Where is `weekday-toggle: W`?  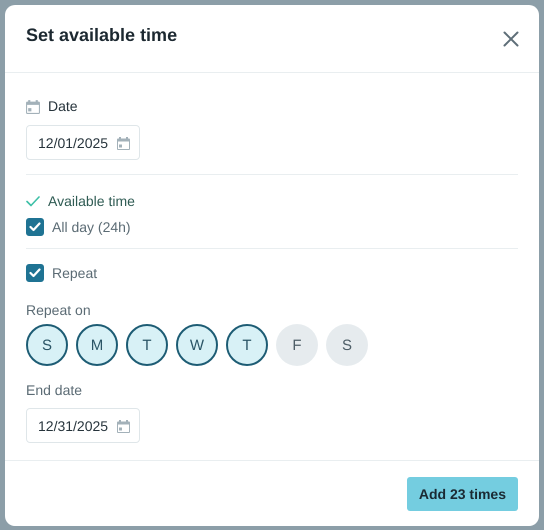
weekday-toggle: W is located at coordinates (197, 345).